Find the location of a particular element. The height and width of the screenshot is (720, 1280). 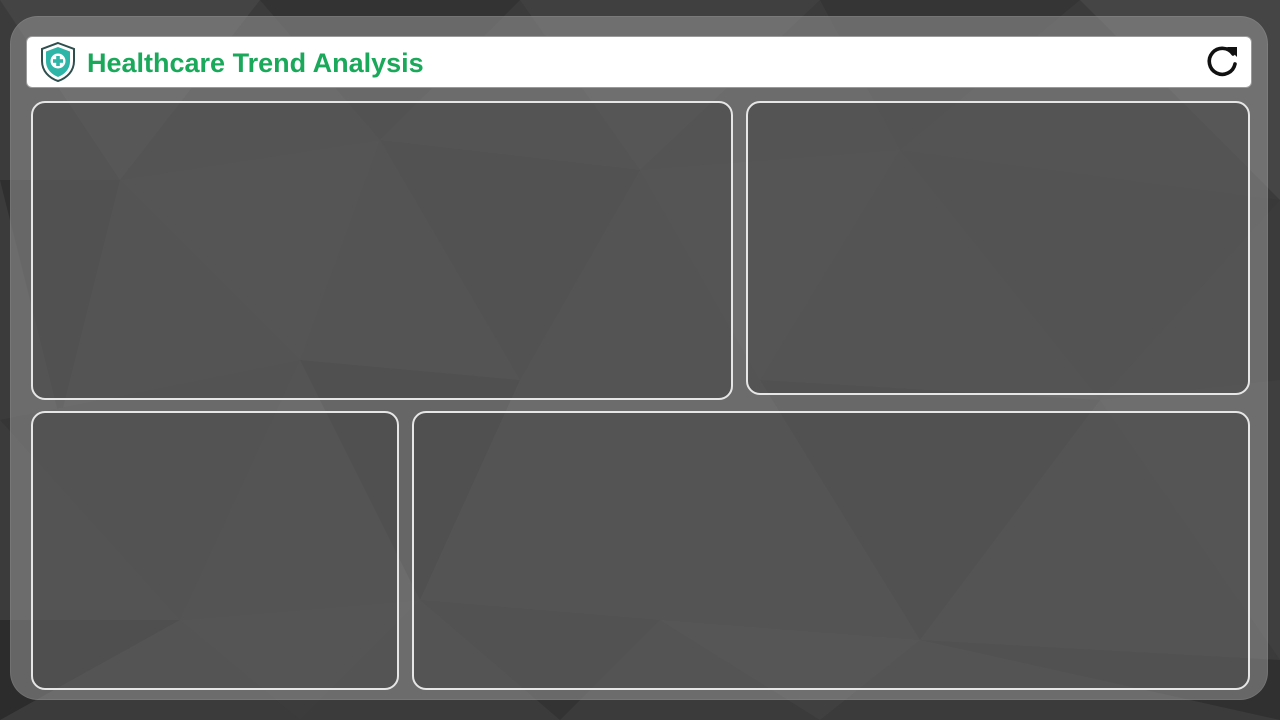

shield-medical-cross-icon is located at coordinates (58, 62).